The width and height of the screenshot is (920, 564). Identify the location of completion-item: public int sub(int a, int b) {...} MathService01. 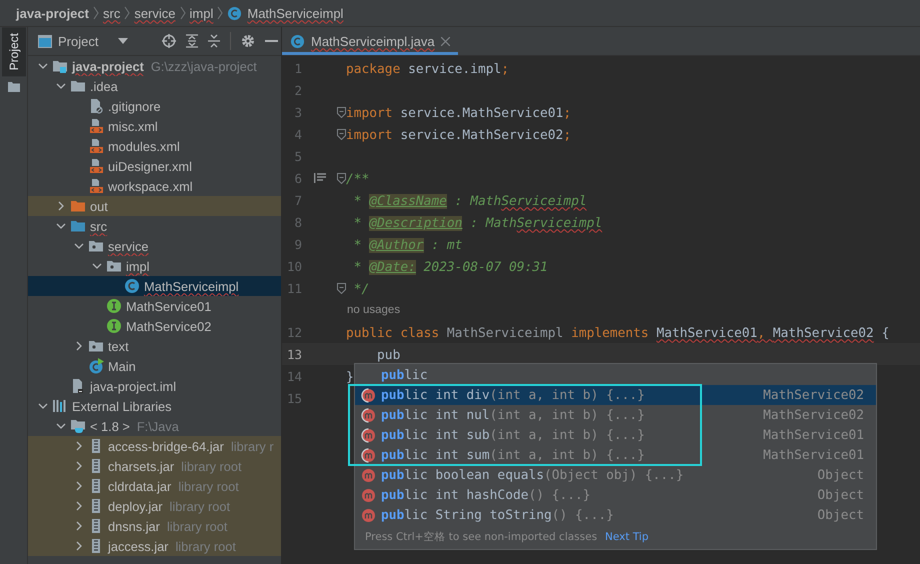
(615, 435).